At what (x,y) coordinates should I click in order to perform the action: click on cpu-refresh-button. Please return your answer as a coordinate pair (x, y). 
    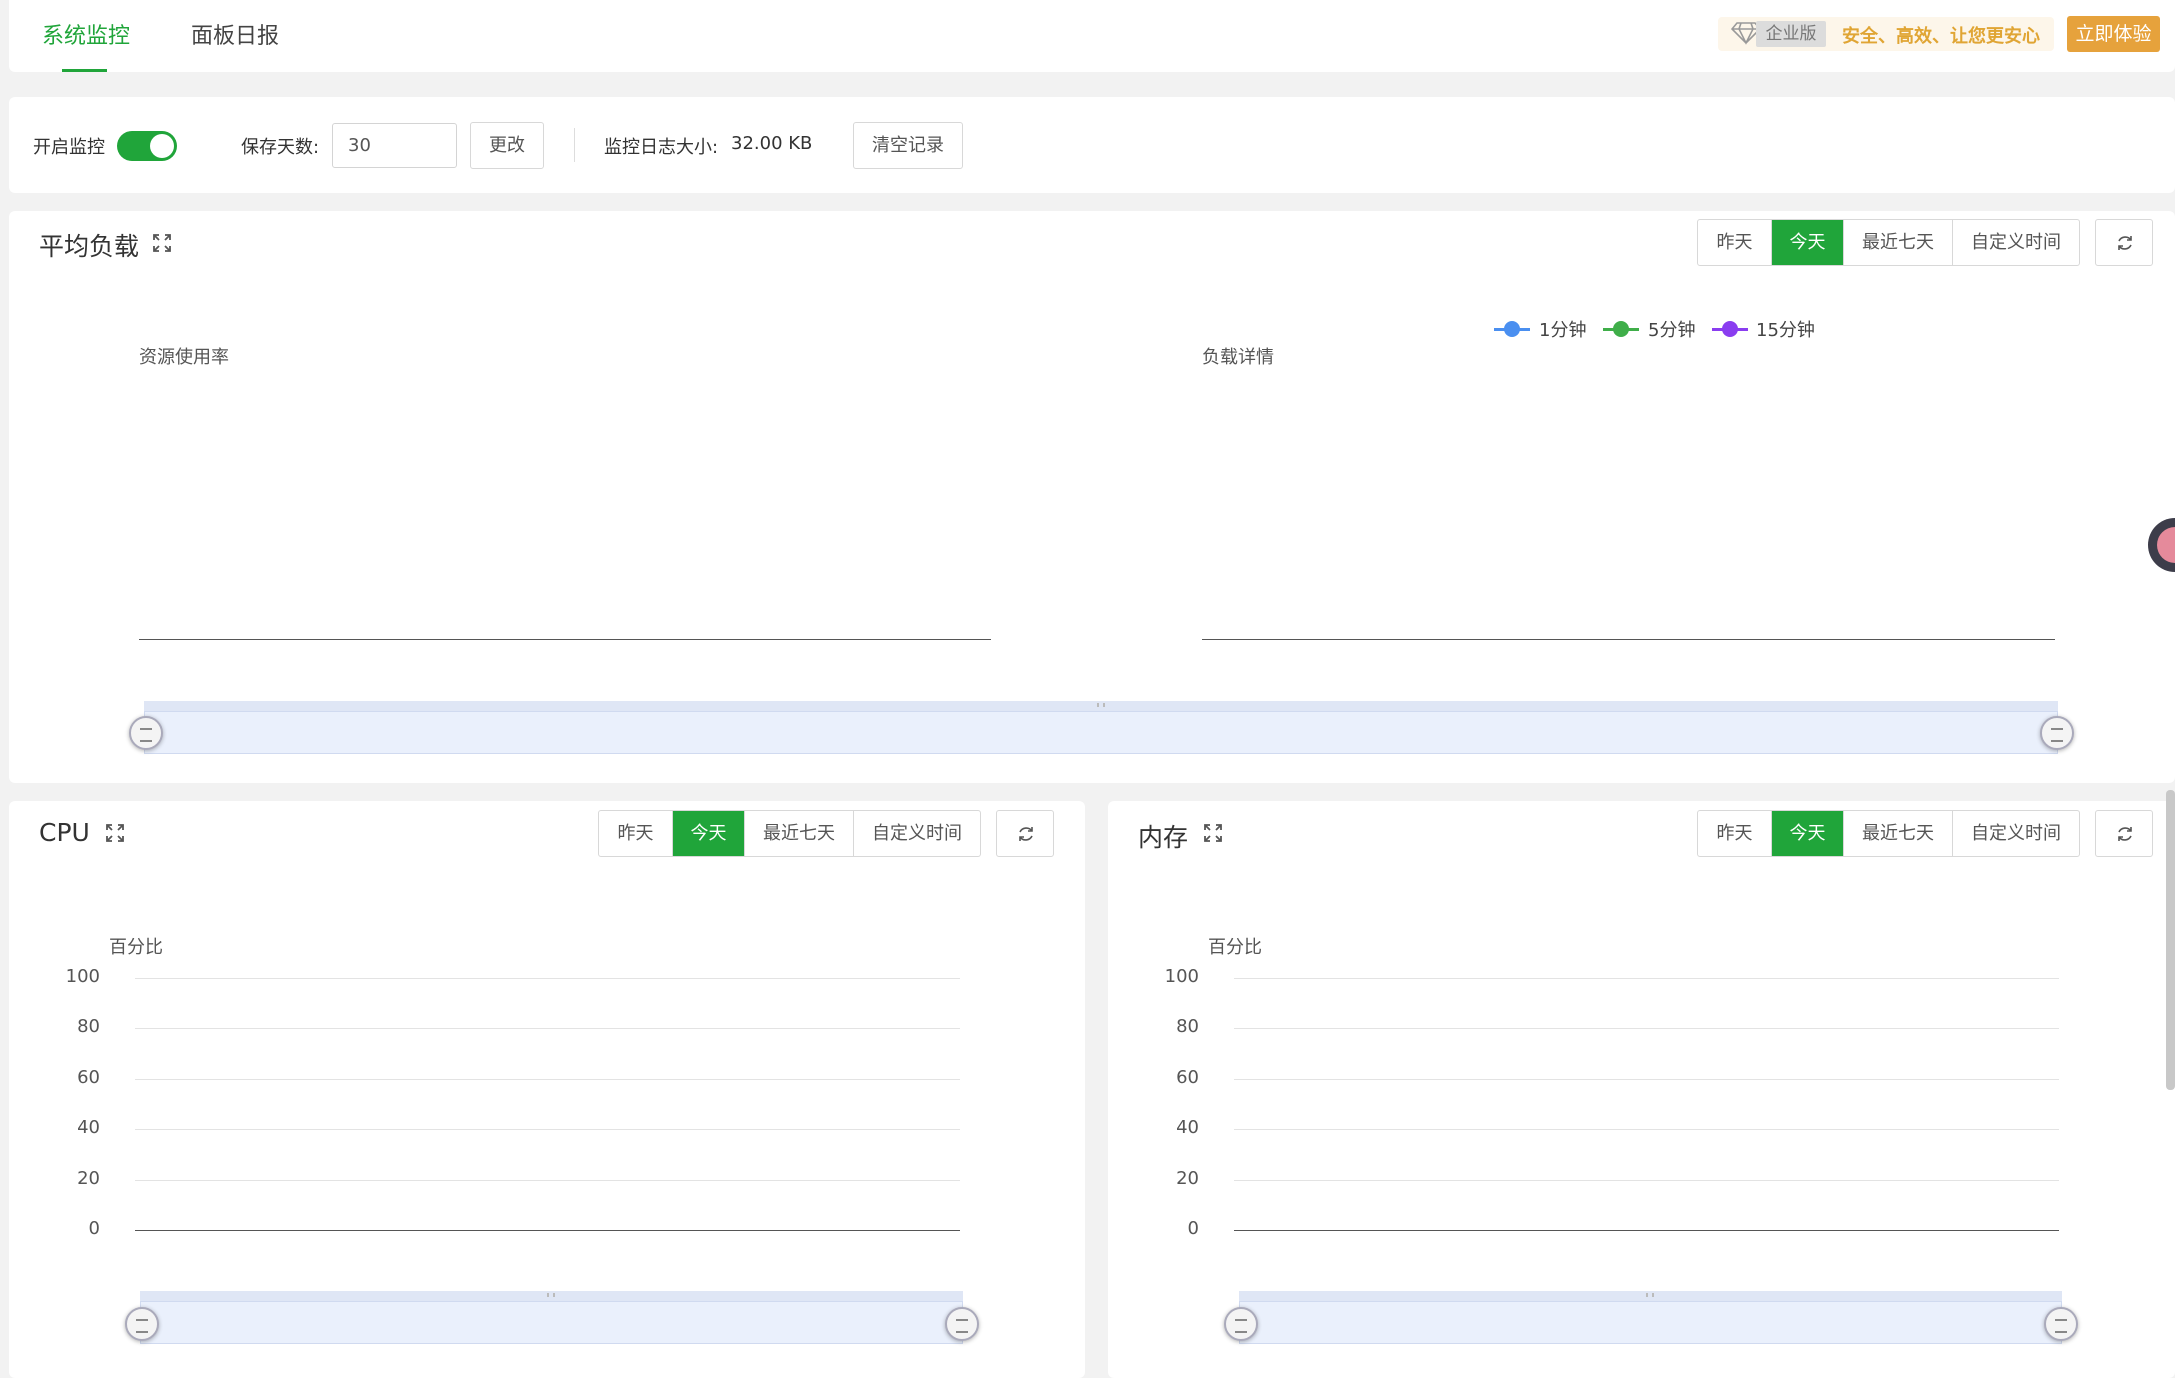
    Looking at the image, I should click on (1025, 833).